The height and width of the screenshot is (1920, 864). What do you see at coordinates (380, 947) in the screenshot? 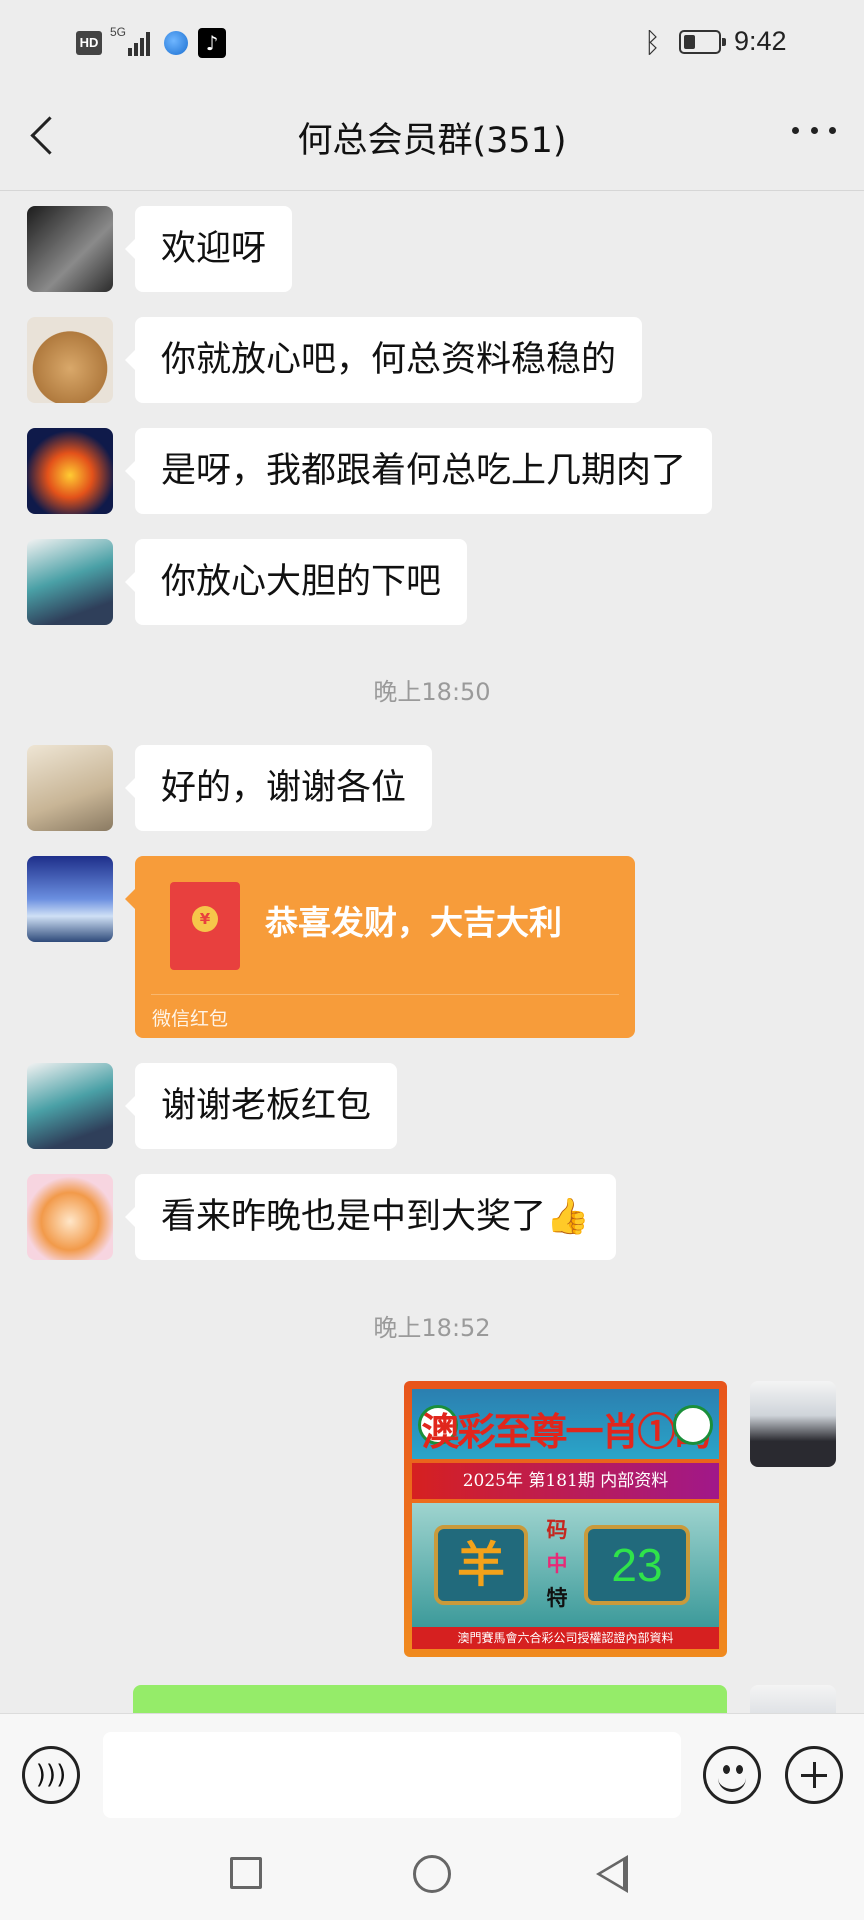
I see `red-packet: ¥ 恭喜发财，大吉大利 微信红包` at bounding box center [380, 947].